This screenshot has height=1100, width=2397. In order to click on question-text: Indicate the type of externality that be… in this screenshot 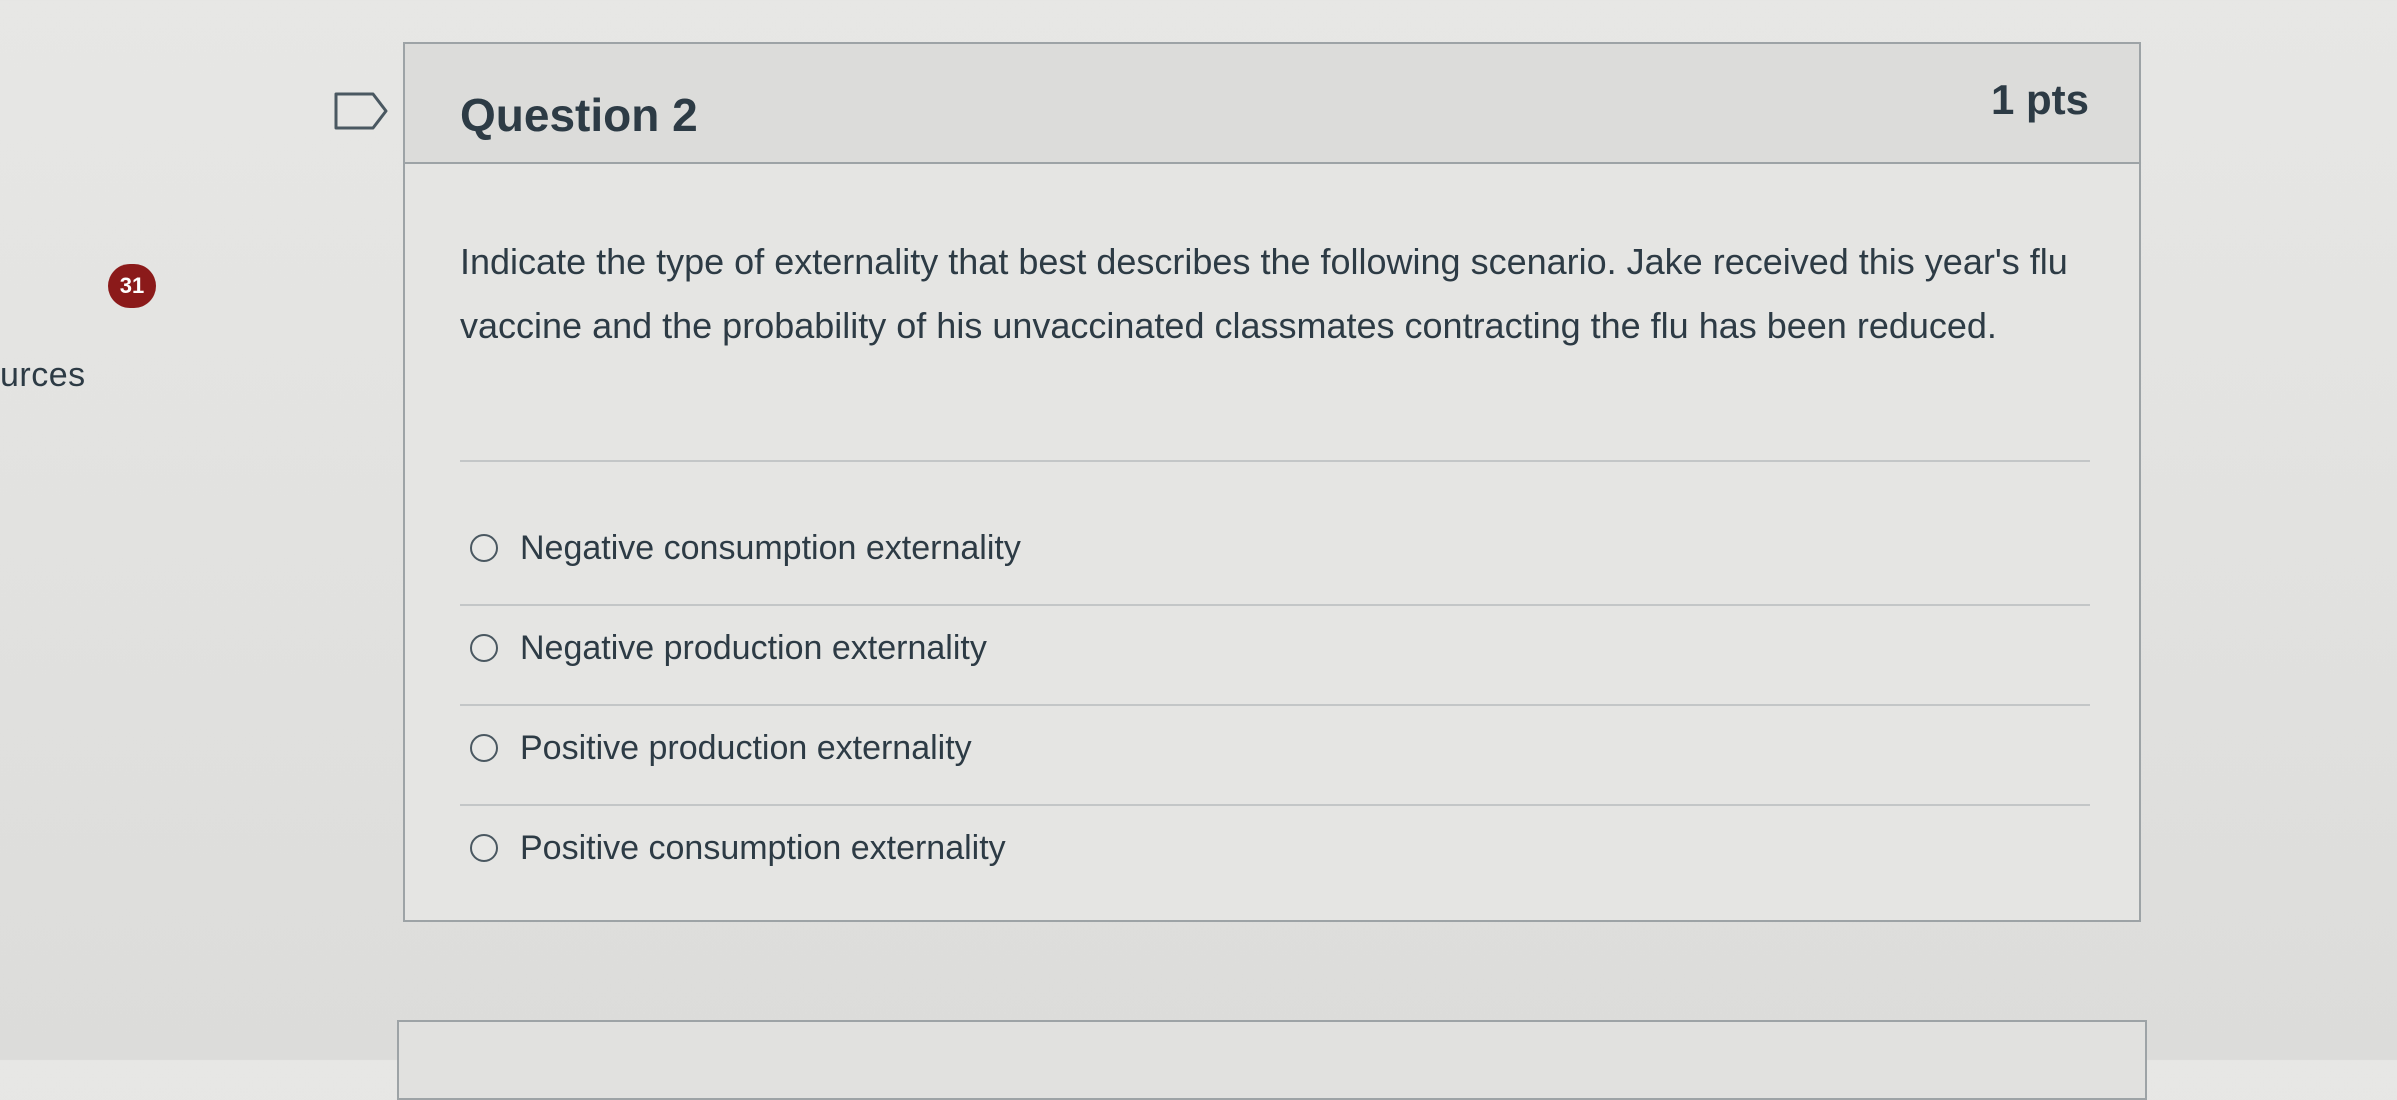, I will do `click(1264, 293)`.